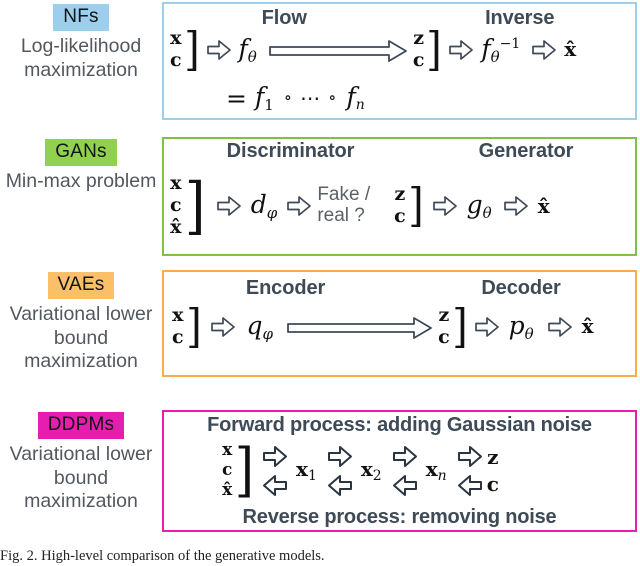 This screenshot has height=566, width=640. I want to click on fn-base-p: p, so click(516, 325).